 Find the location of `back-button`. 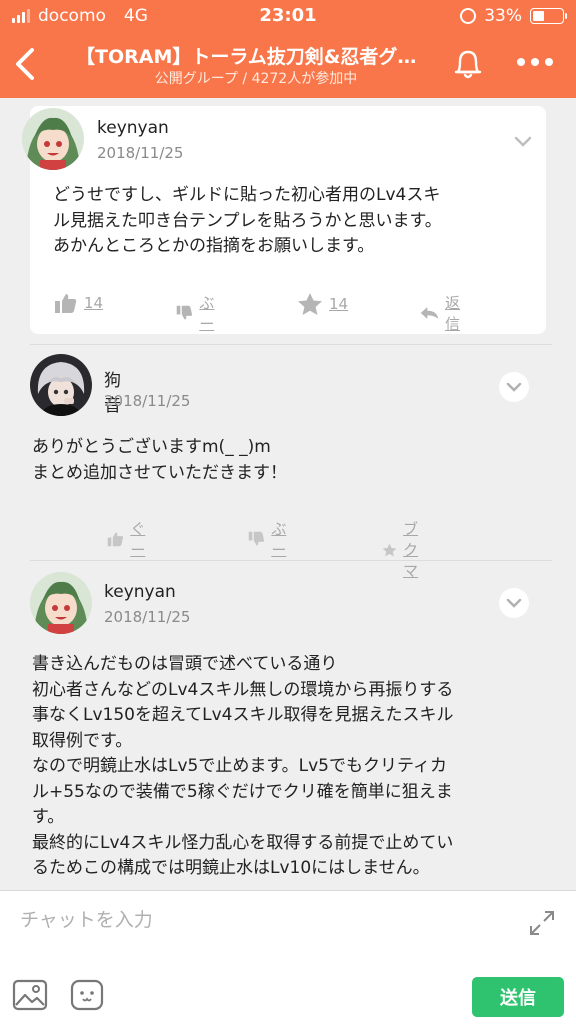

back-button is located at coordinates (26, 64).